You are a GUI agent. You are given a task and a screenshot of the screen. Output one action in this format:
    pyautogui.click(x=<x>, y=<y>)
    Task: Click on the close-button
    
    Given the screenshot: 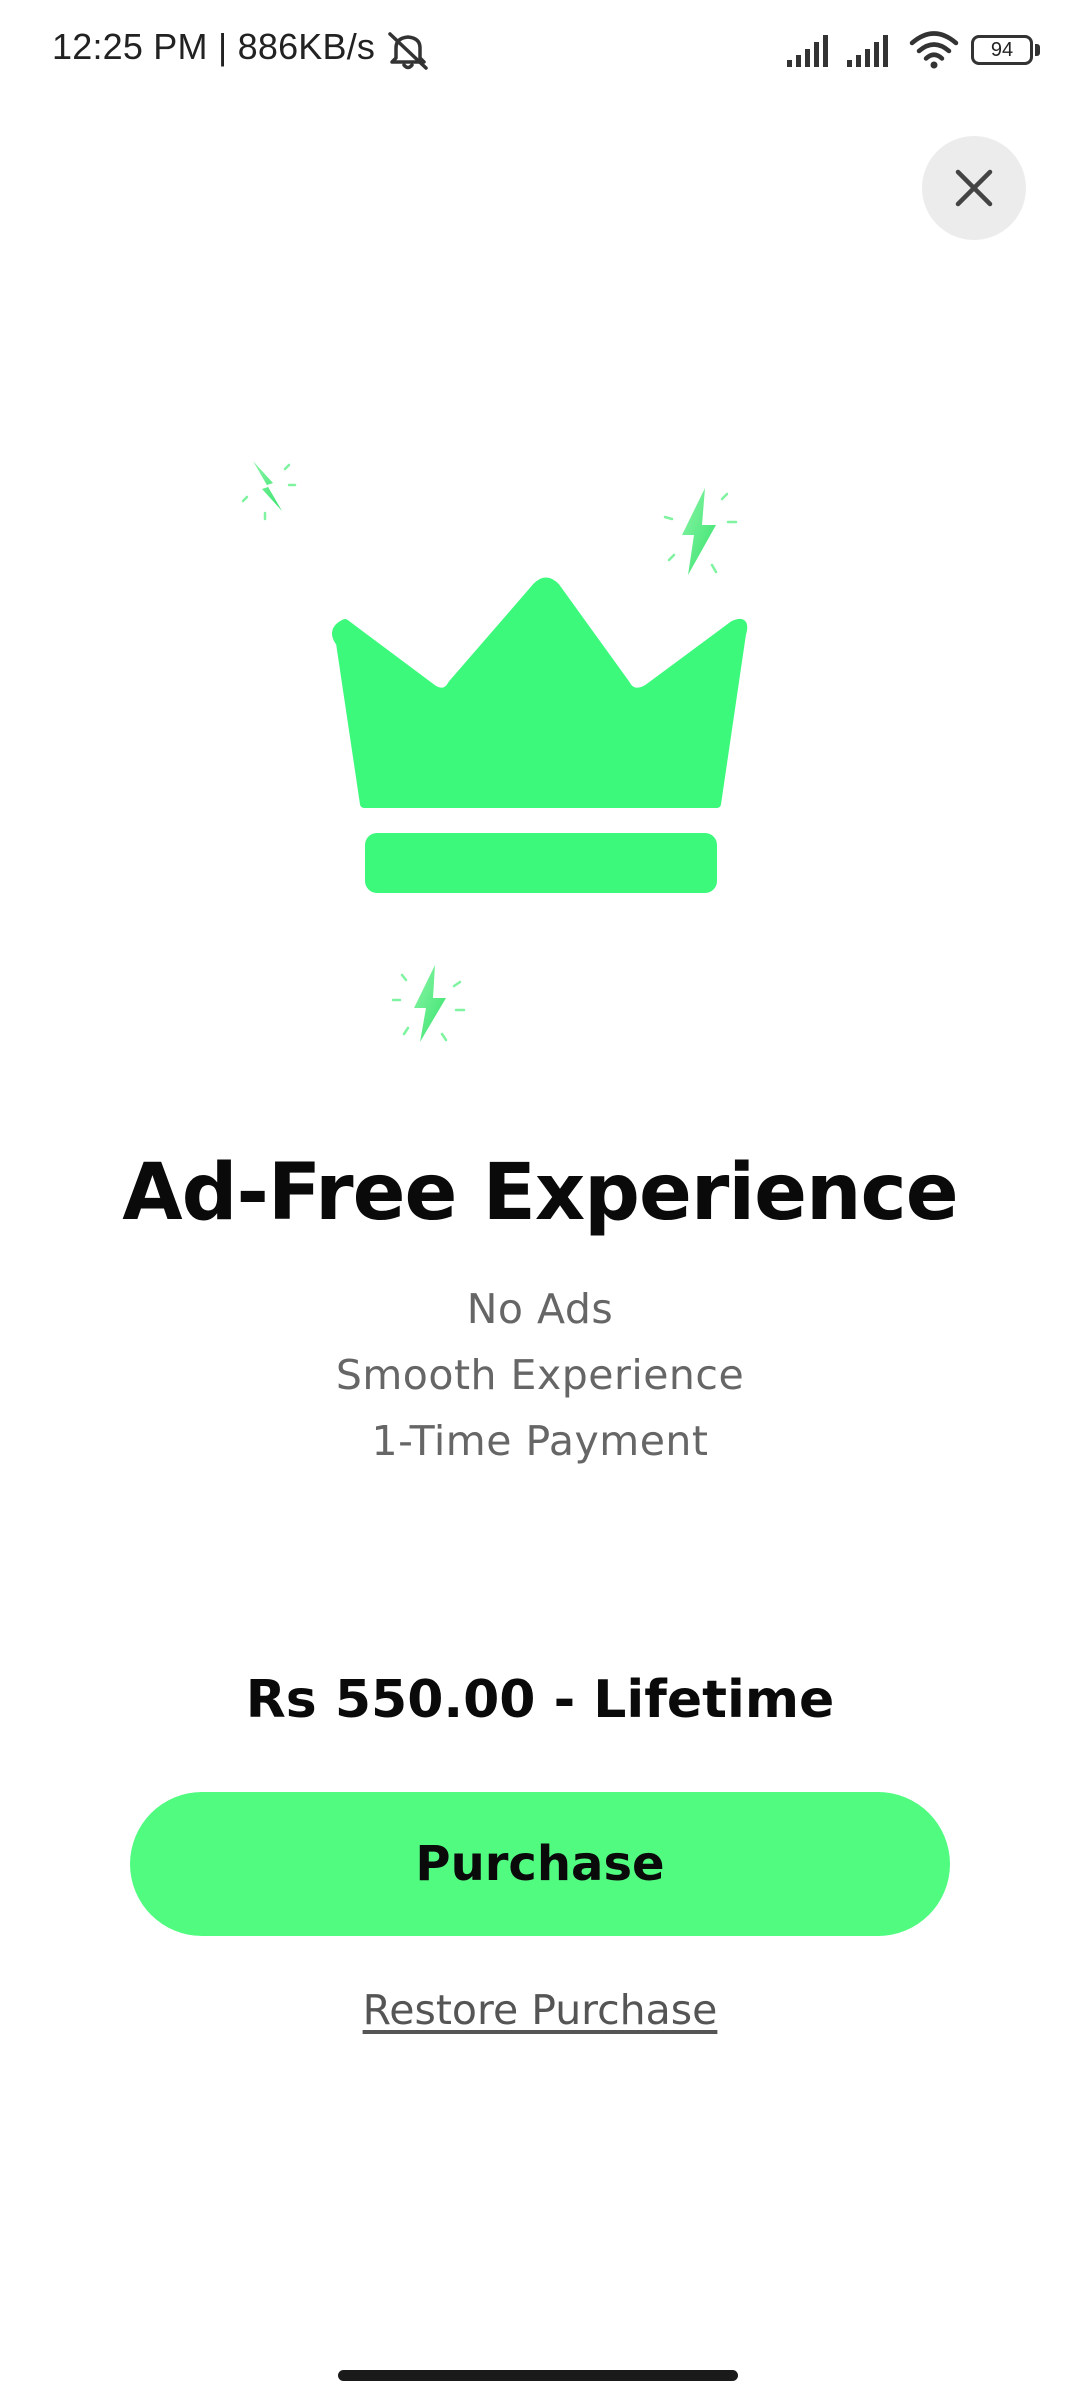 What is the action you would take?
    pyautogui.click(x=974, y=188)
    